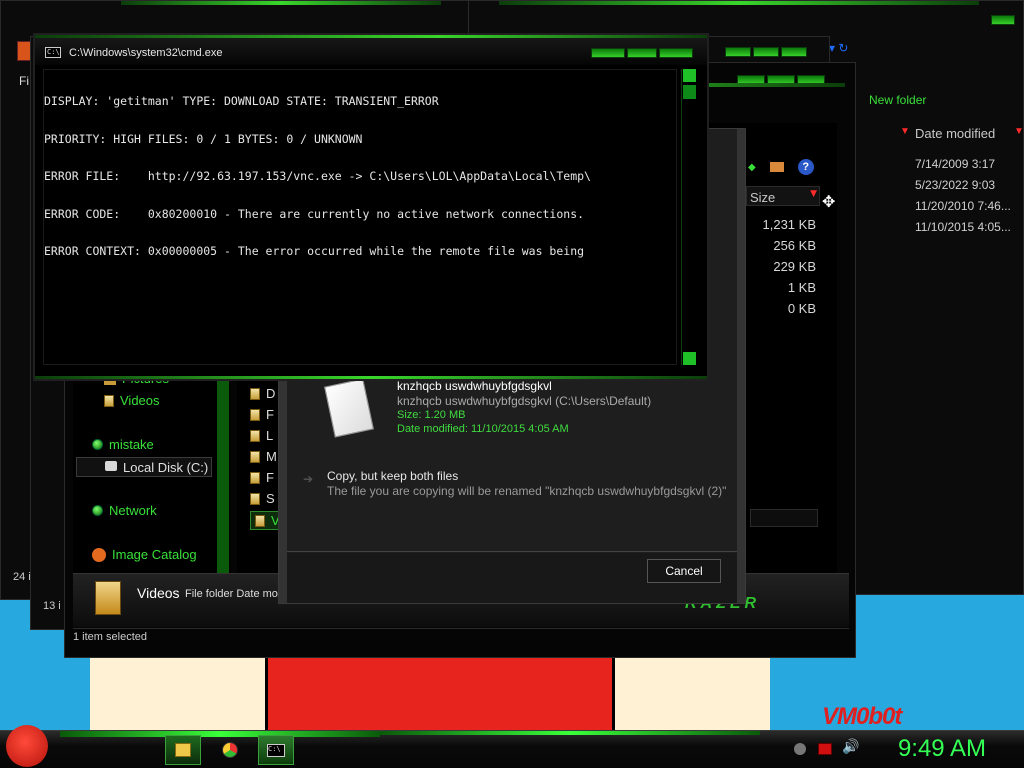 This screenshot has width=1024, height=768. Describe the element at coordinates (800, 749) in the screenshot. I see `action-center-icon` at that location.